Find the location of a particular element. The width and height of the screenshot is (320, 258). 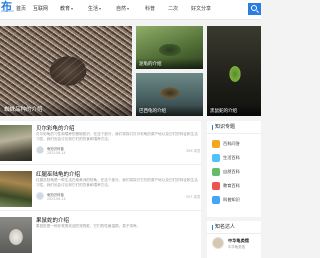

topic-item: 科普知识 is located at coordinates (235, 200).